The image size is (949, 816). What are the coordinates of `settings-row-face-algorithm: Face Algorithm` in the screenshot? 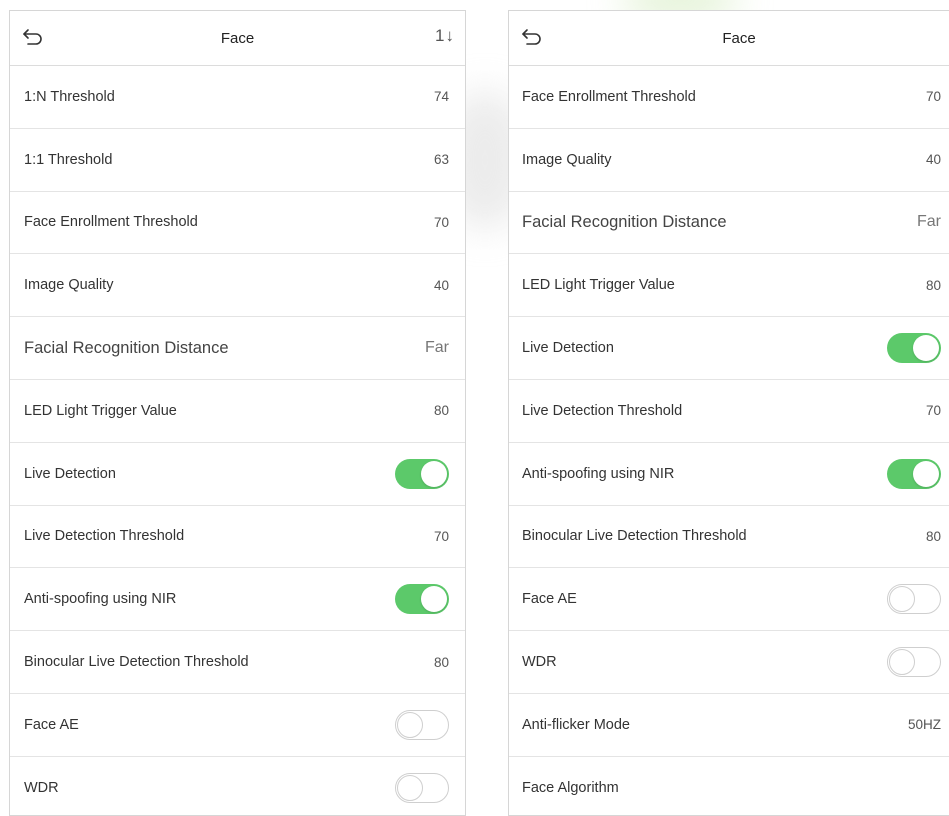 It's located at (729, 786).